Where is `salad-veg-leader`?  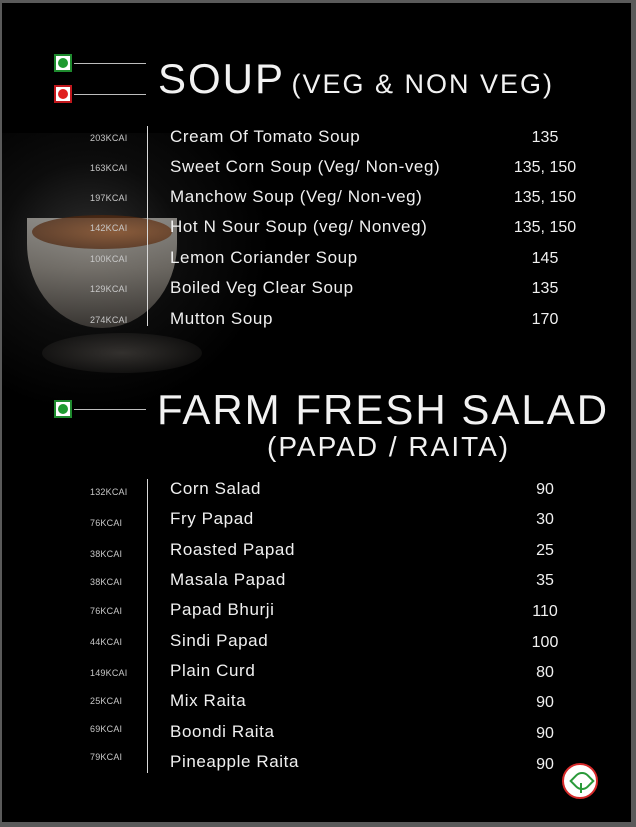
salad-veg-leader is located at coordinates (110, 409).